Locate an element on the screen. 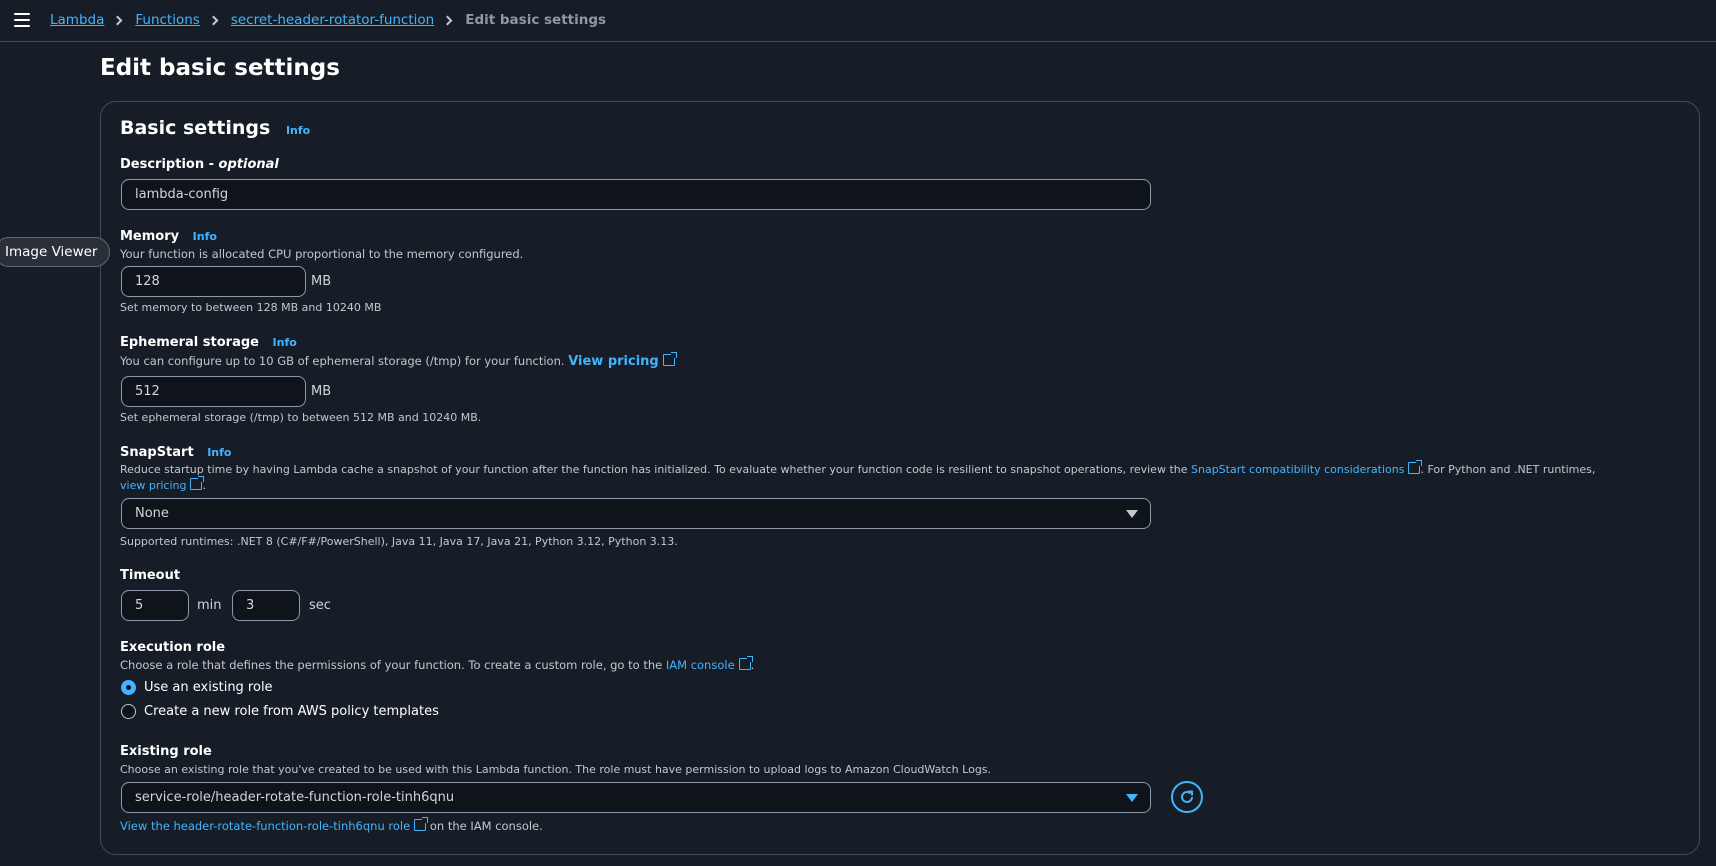 This screenshot has width=1716, height=866. view-role-suffix: on the IAM console. is located at coordinates (486, 826).